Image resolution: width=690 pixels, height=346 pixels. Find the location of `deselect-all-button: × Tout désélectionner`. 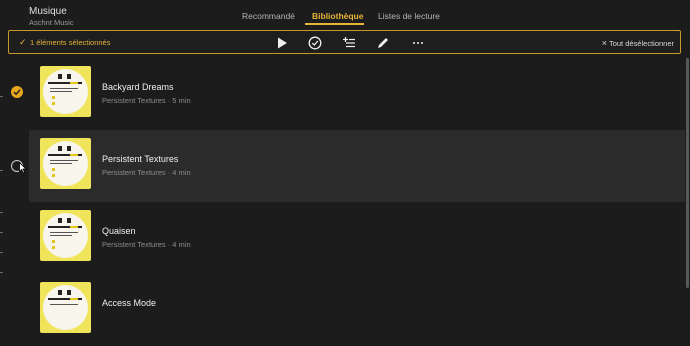

deselect-all-button: × Tout désélectionner is located at coordinates (638, 43).